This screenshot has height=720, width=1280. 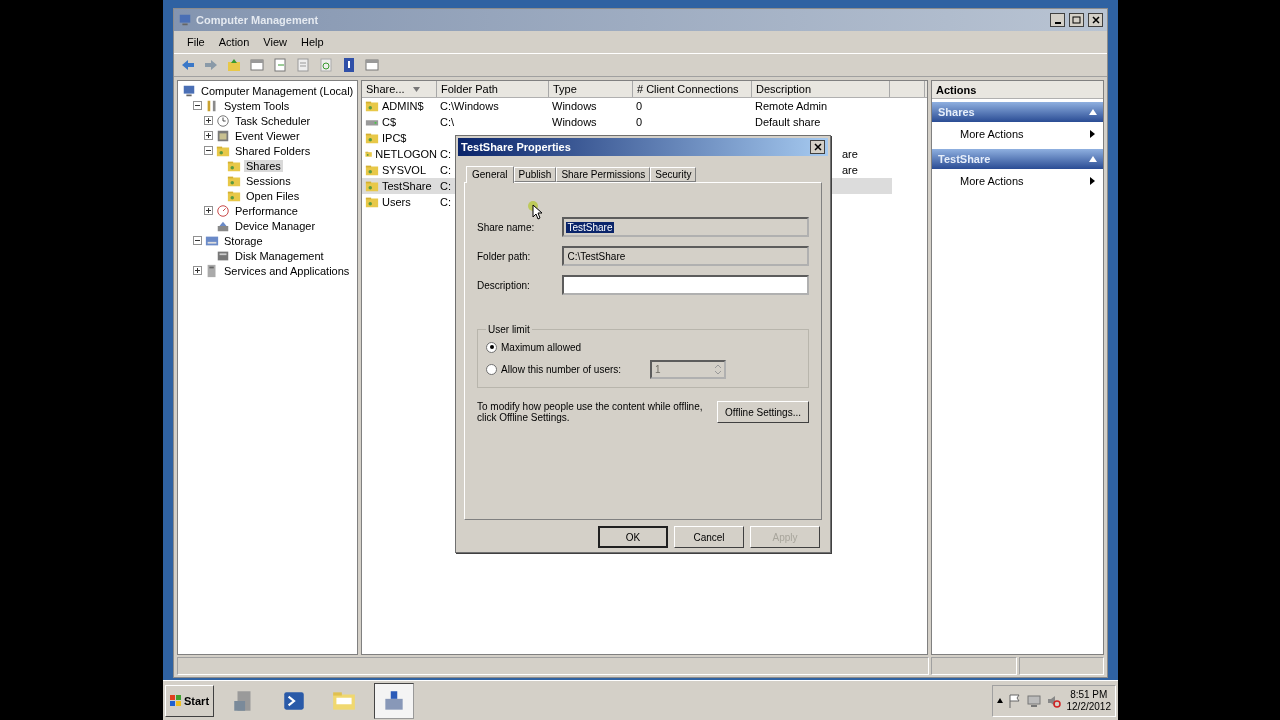 I want to click on field-label: Folder path:, so click(x=504, y=256).